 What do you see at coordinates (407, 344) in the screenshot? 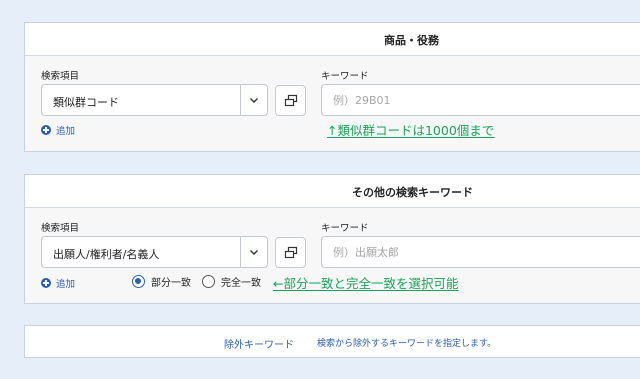
I see `exclude-description: 検索から除外するキーワードを指定します。` at bounding box center [407, 344].